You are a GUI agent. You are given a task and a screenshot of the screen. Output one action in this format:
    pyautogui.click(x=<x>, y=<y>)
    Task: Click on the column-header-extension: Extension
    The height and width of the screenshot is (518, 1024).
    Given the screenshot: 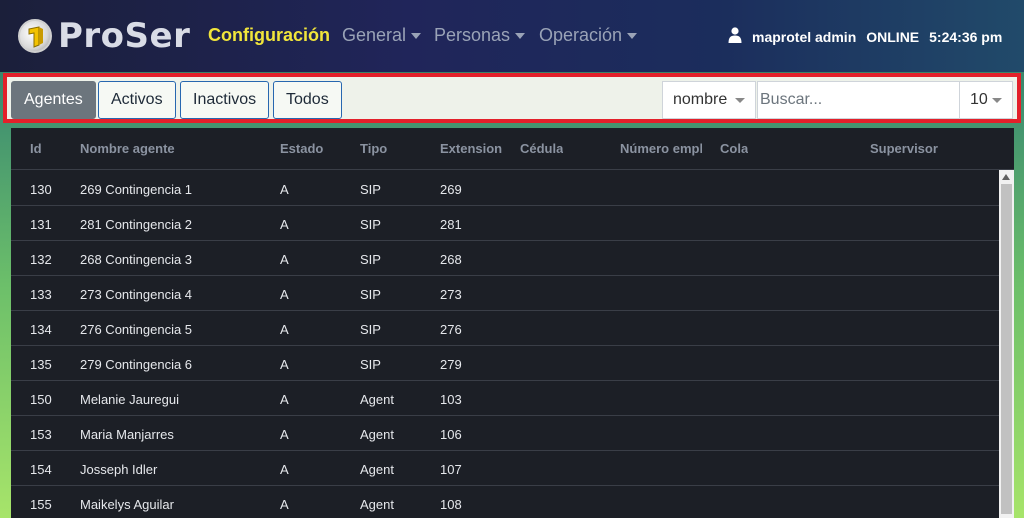 What is the action you would take?
    pyautogui.click(x=471, y=148)
    